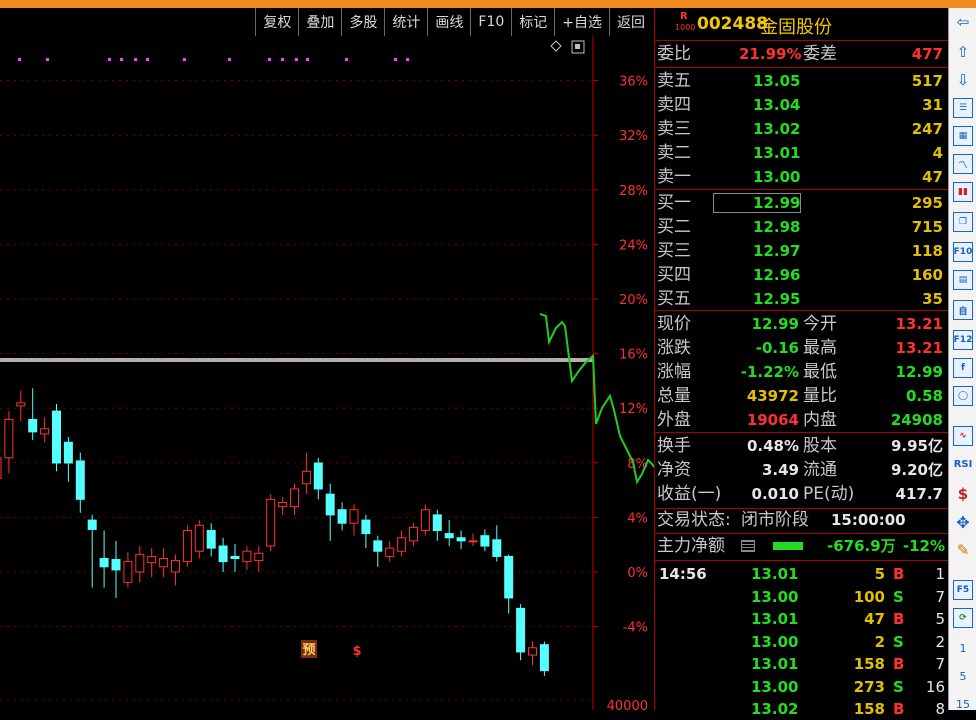  What do you see at coordinates (801, 227) in the screenshot?
I see `buys-row: 买二 12.98 715` at bounding box center [801, 227].